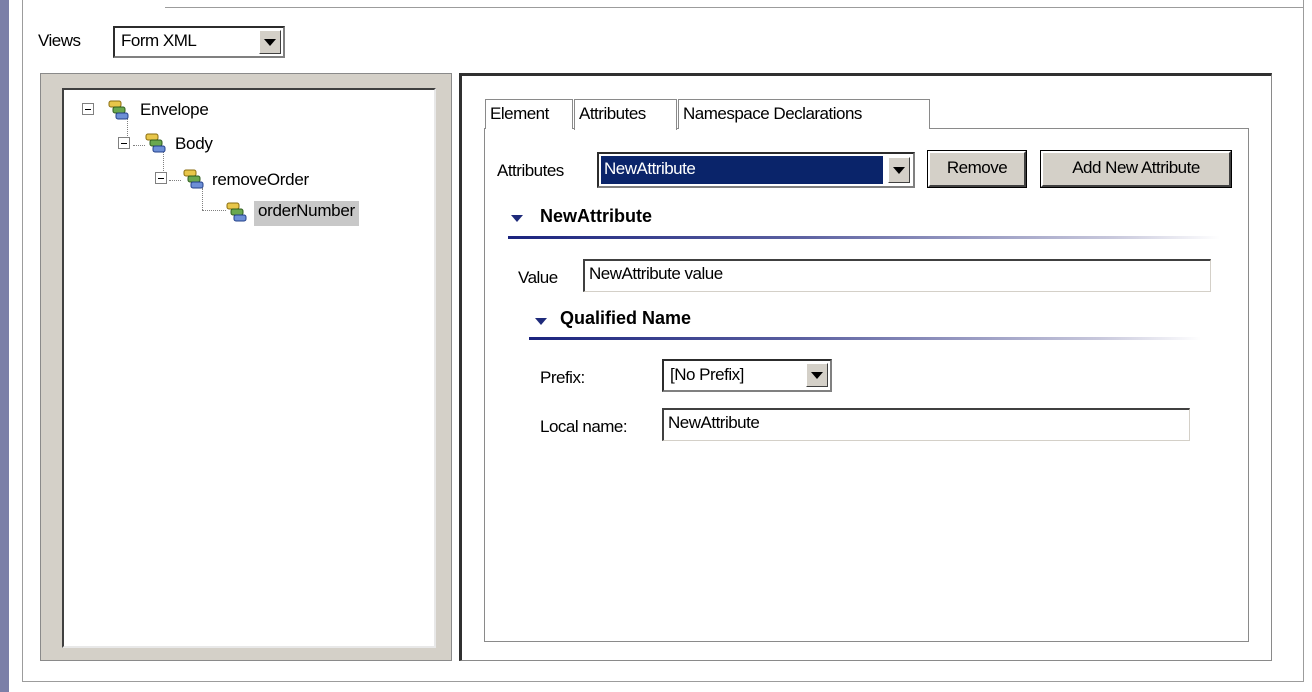 The image size is (1312, 692). Describe the element at coordinates (562, 377) in the screenshot. I see `prefix-label: Prefix:` at that location.